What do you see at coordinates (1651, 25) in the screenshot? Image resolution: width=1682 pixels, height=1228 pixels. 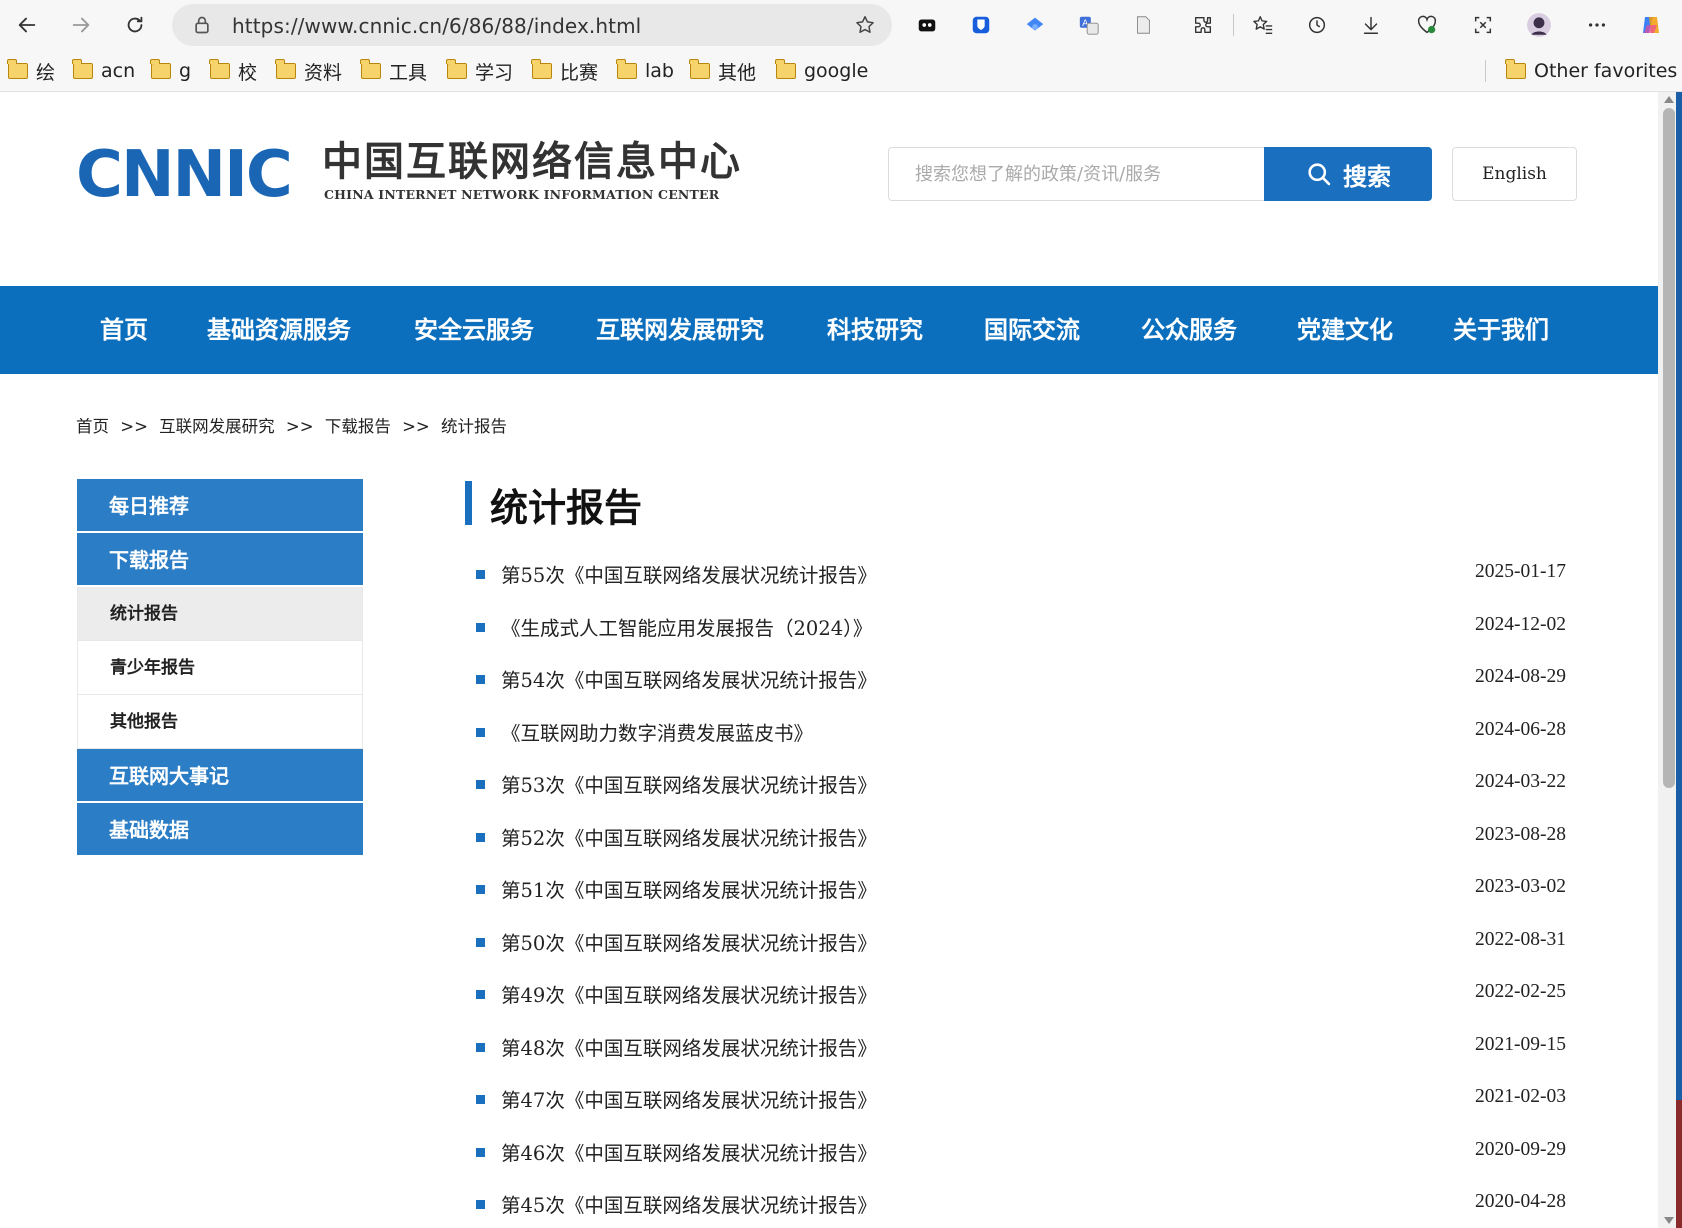 I see `copilot-icon` at bounding box center [1651, 25].